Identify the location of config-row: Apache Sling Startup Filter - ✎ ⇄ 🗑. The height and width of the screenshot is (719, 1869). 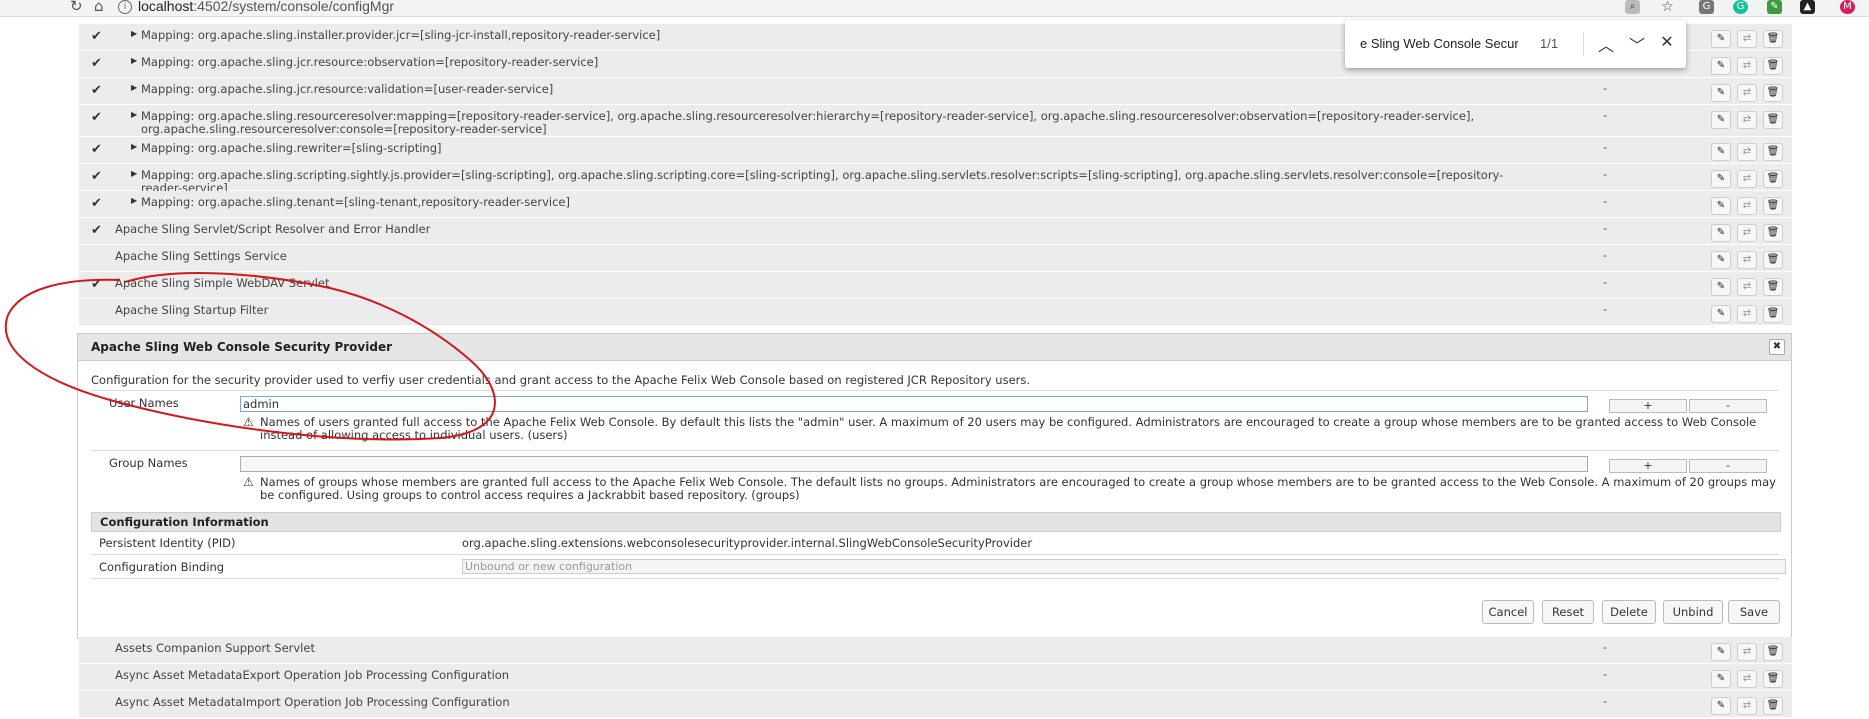
(935, 312).